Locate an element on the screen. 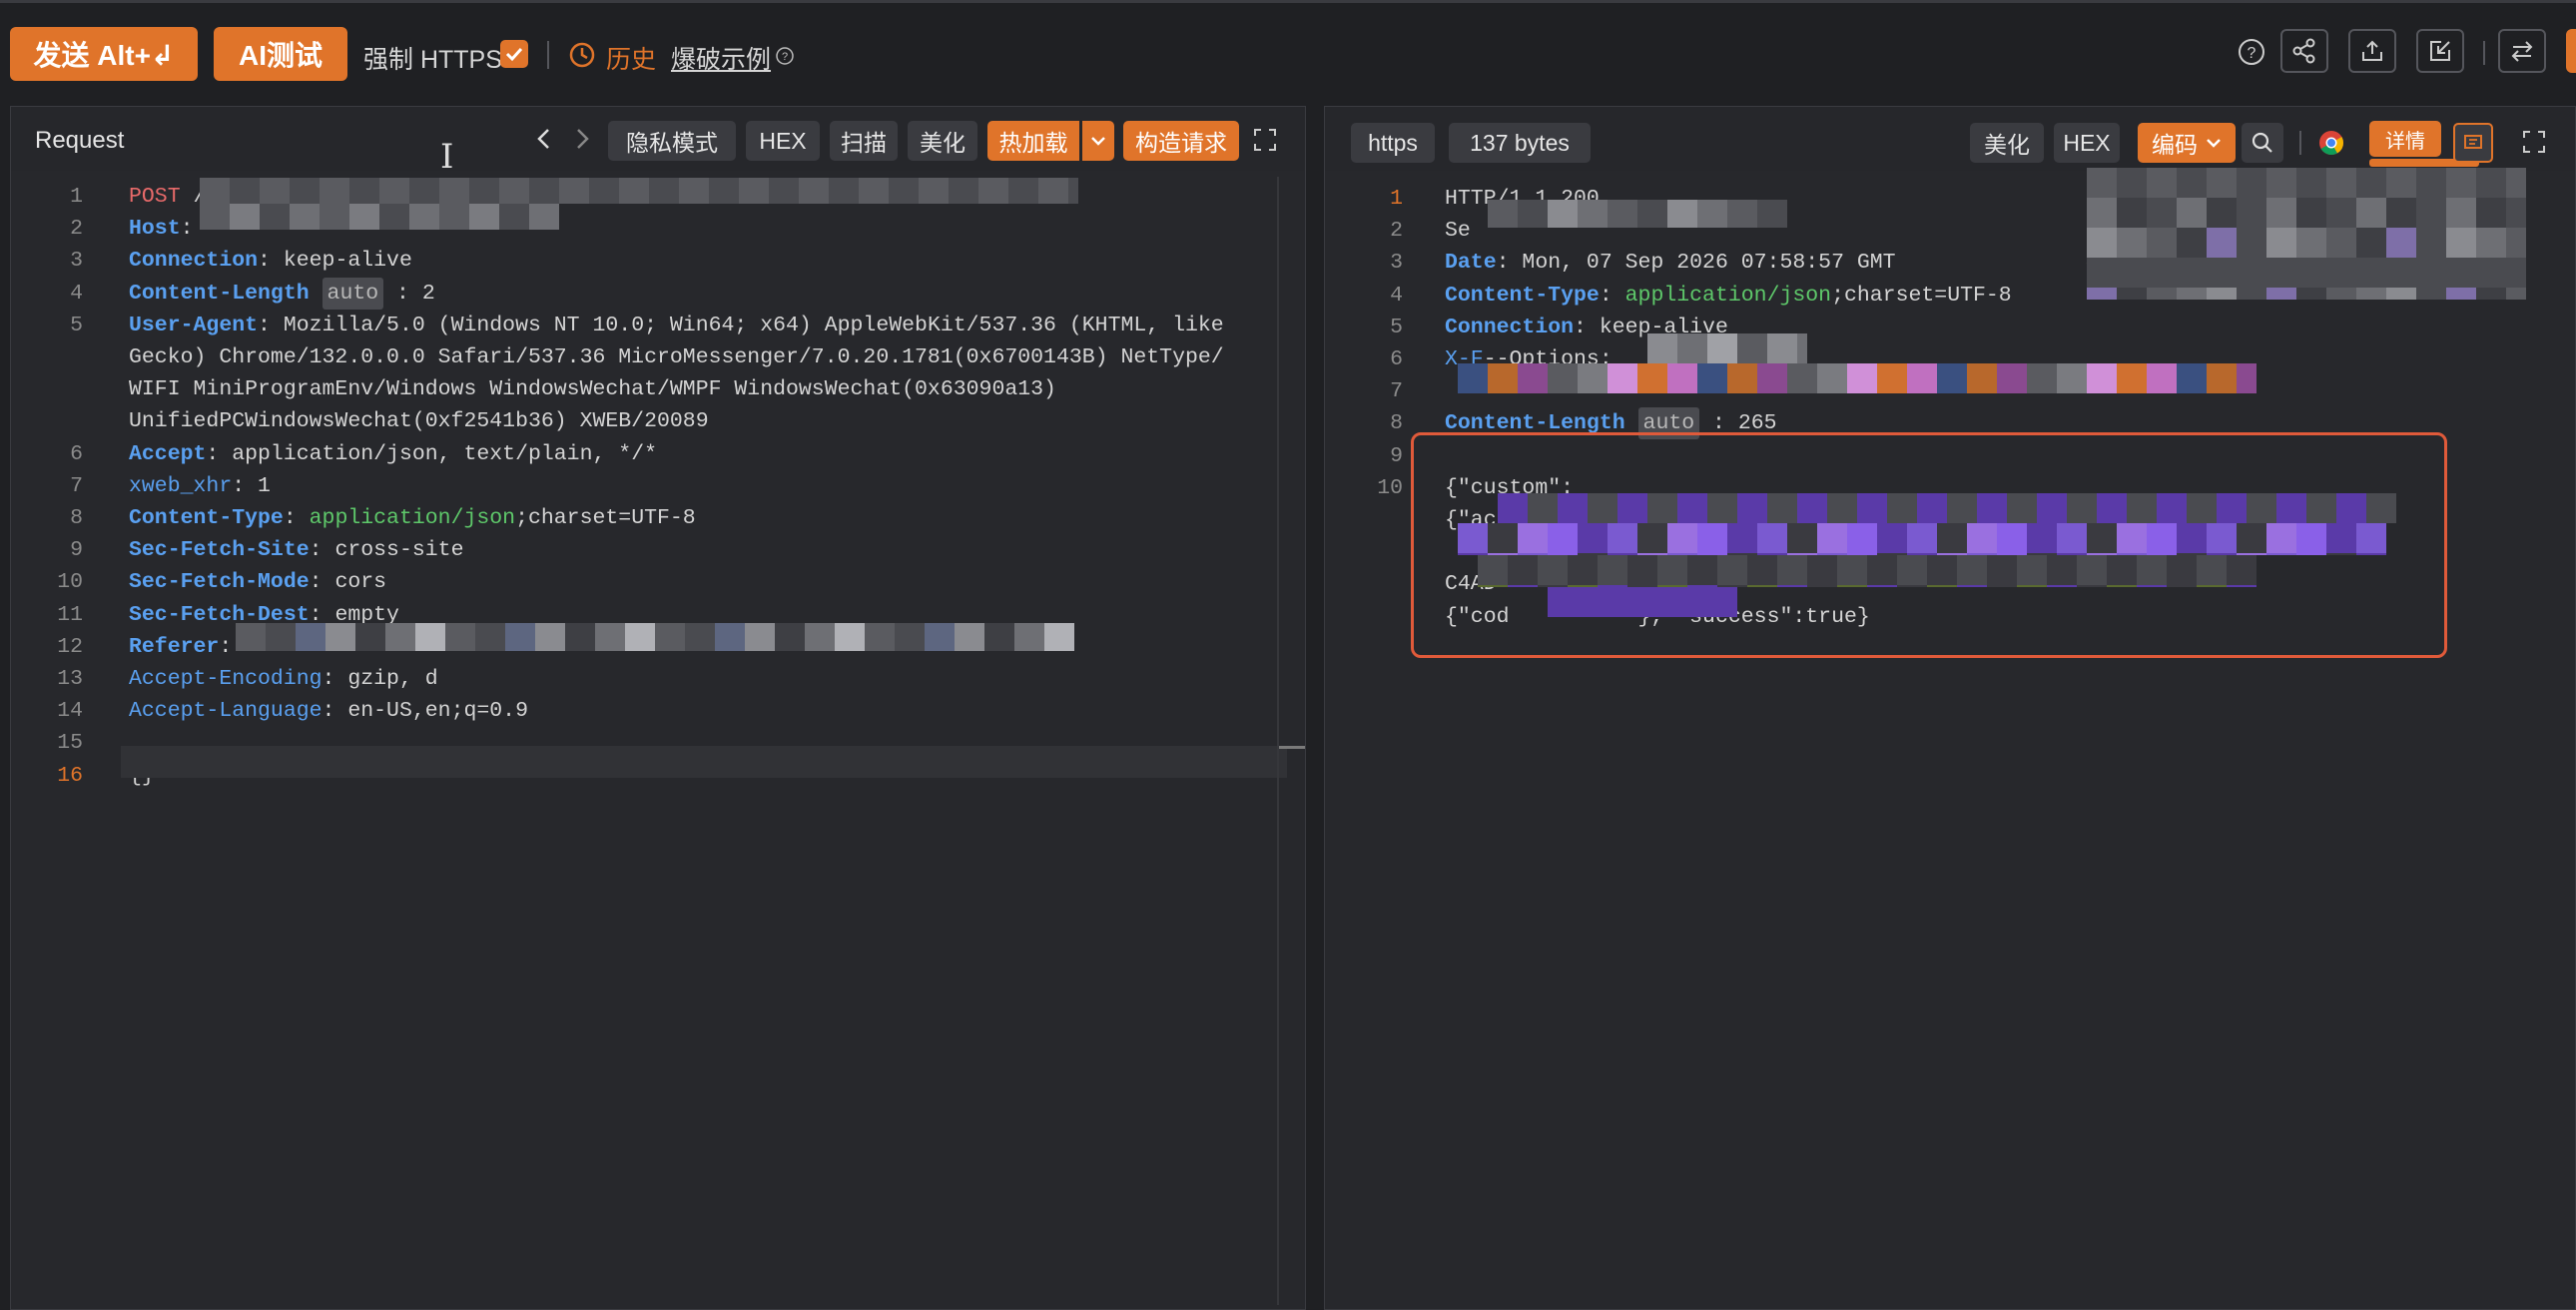 This screenshot has width=2576, height=1310. beautify-button: 美化 is located at coordinates (942, 141).